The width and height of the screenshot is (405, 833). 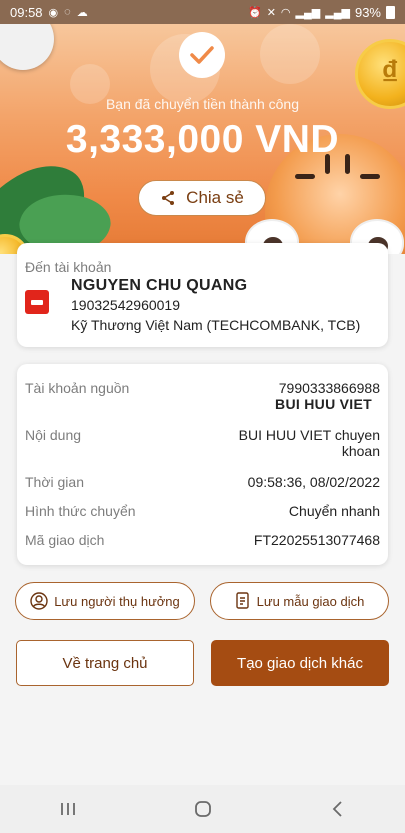 I want to click on messenger-icon: ◌, so click(x=67, y=12).